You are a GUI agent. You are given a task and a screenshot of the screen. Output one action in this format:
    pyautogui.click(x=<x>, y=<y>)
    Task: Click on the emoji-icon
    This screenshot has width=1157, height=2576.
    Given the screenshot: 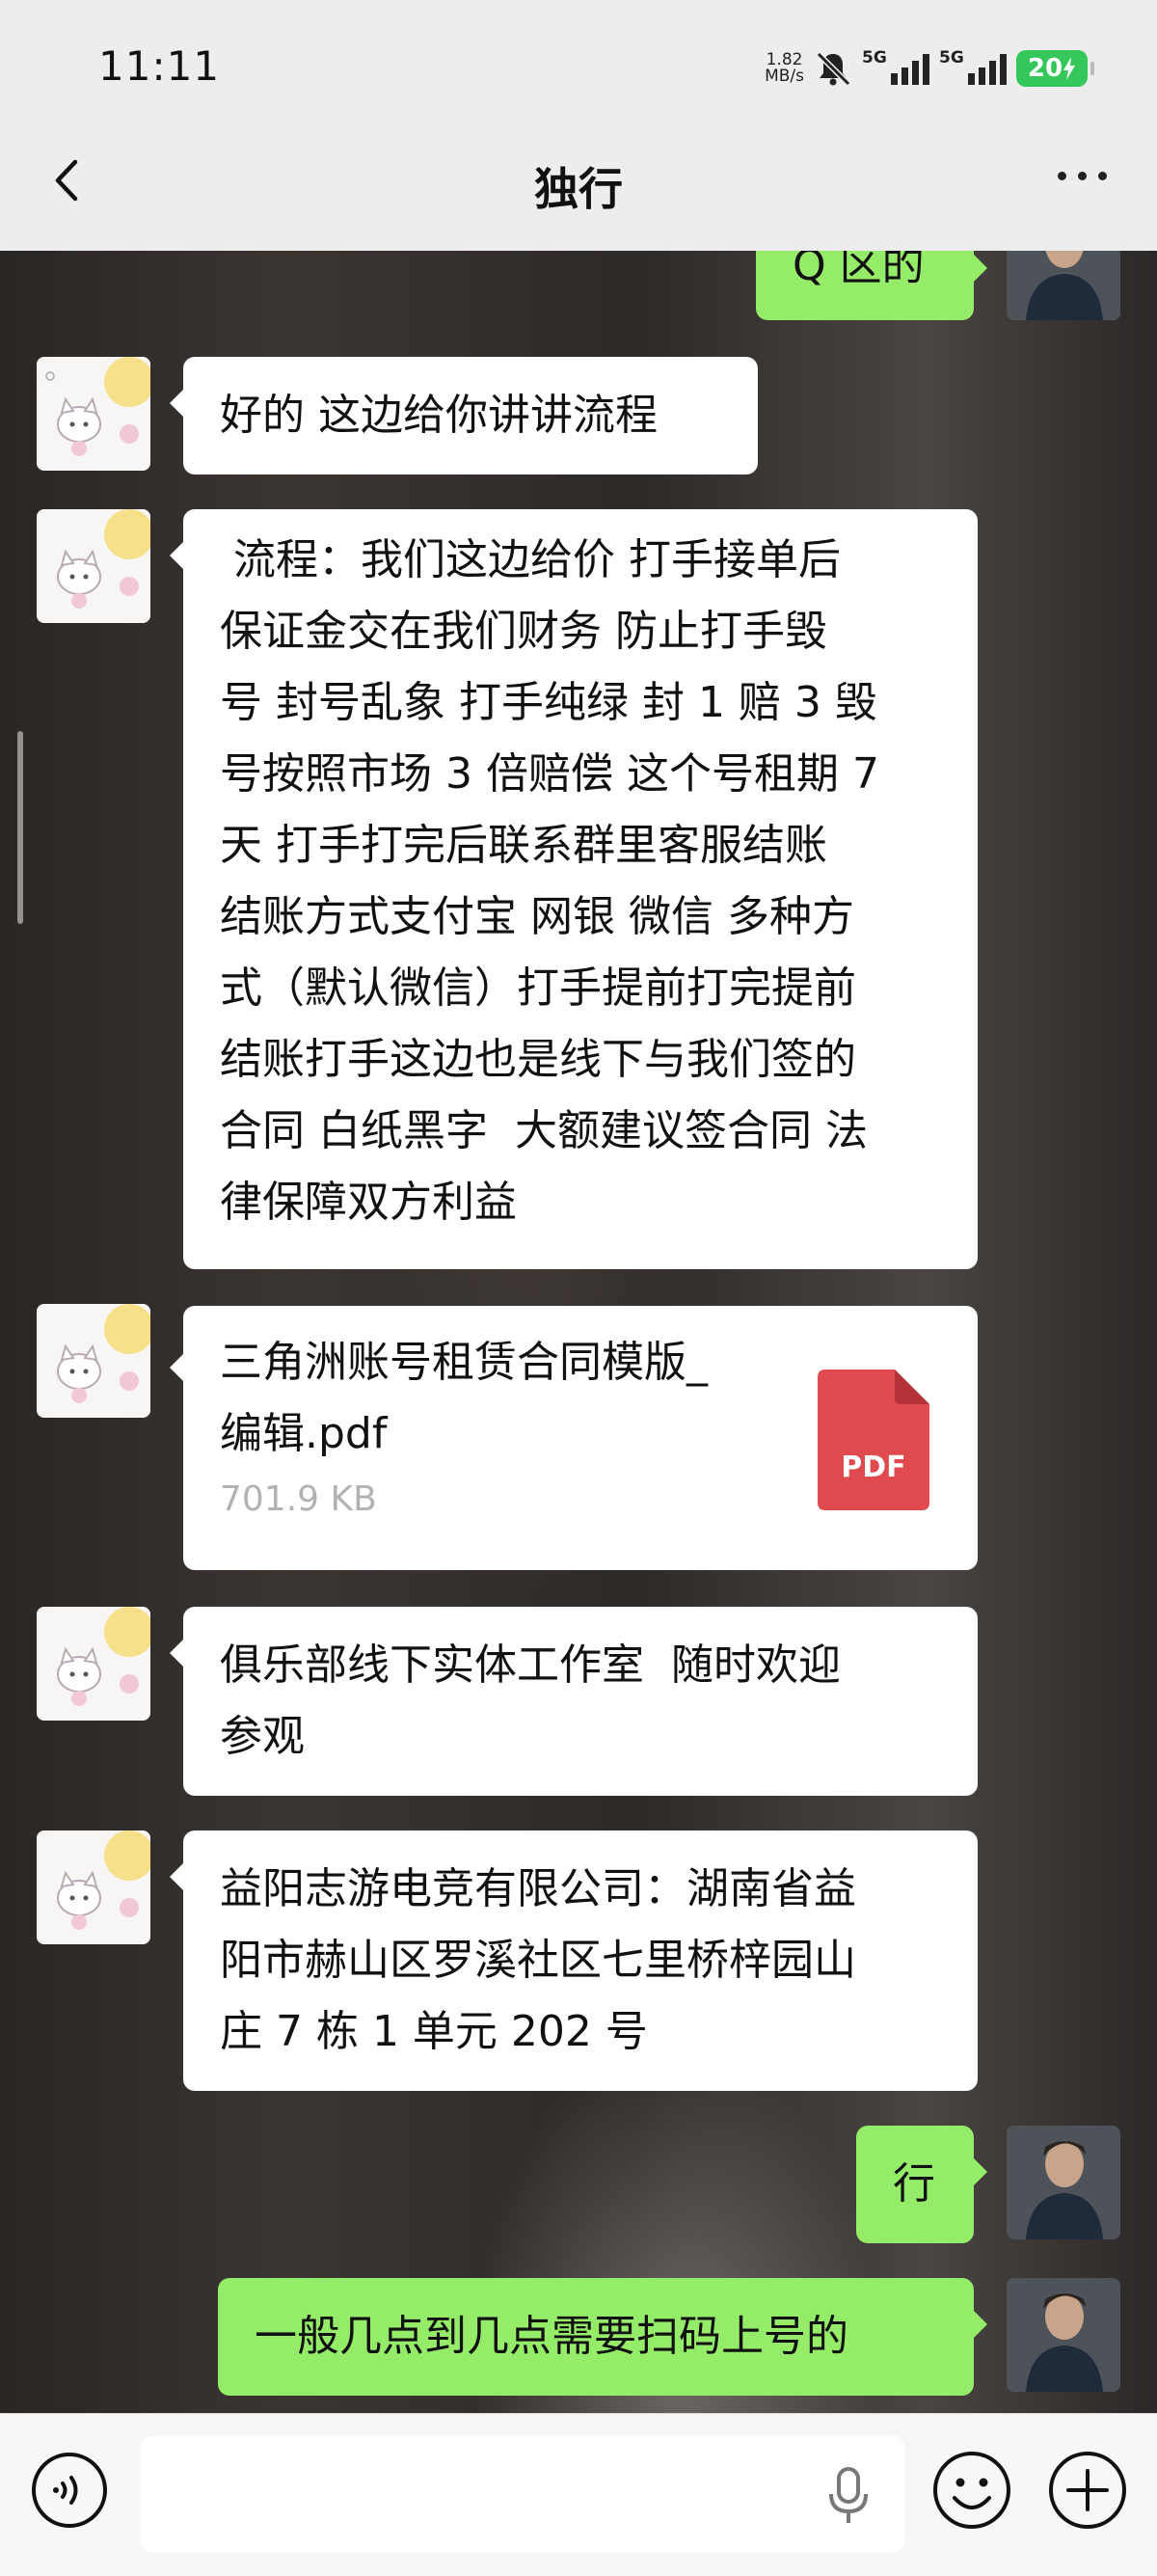 What is the action you would take?
    pyautogui.click(x=971, y=2490)
    